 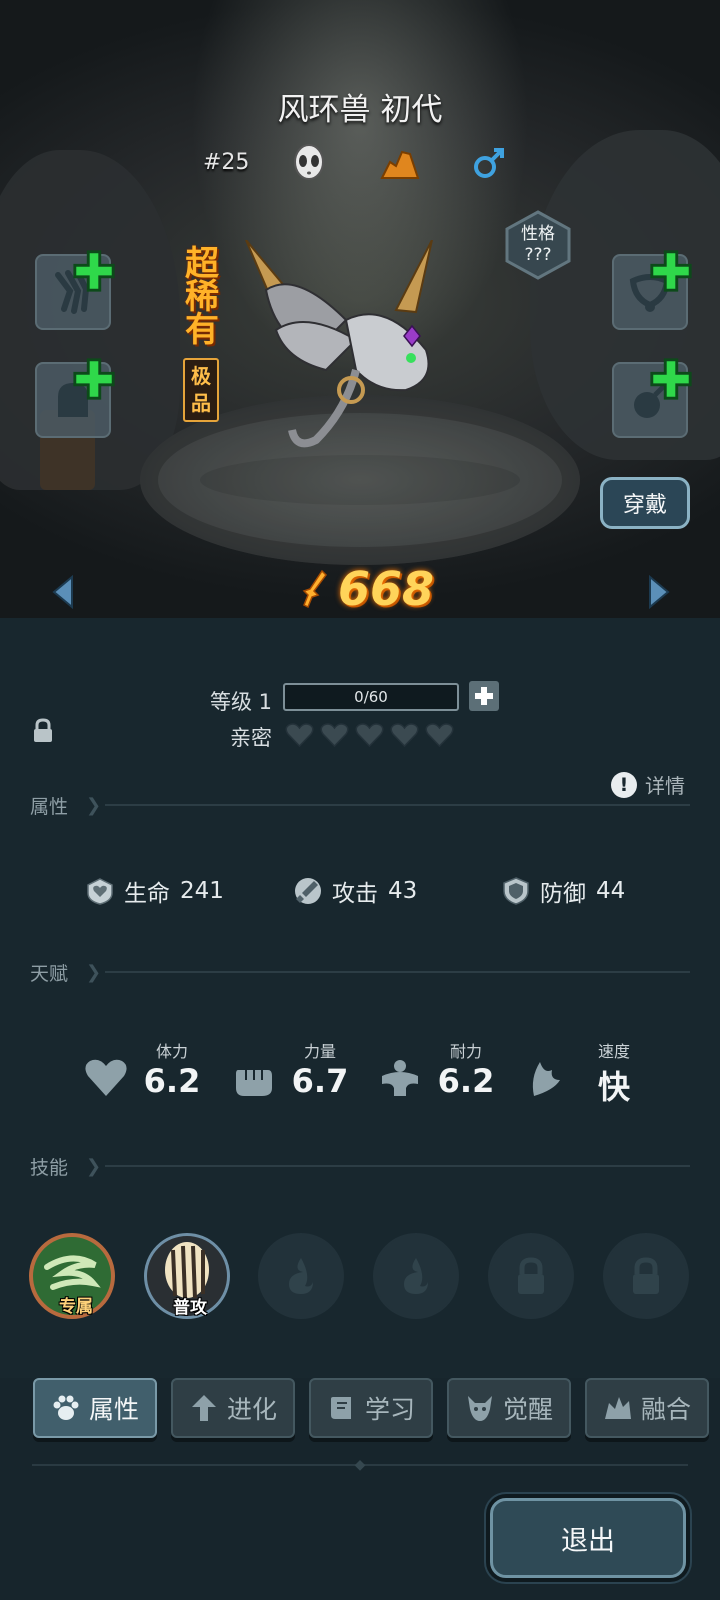 I want to click on personality-value: ???, so click(x=538, y=255).